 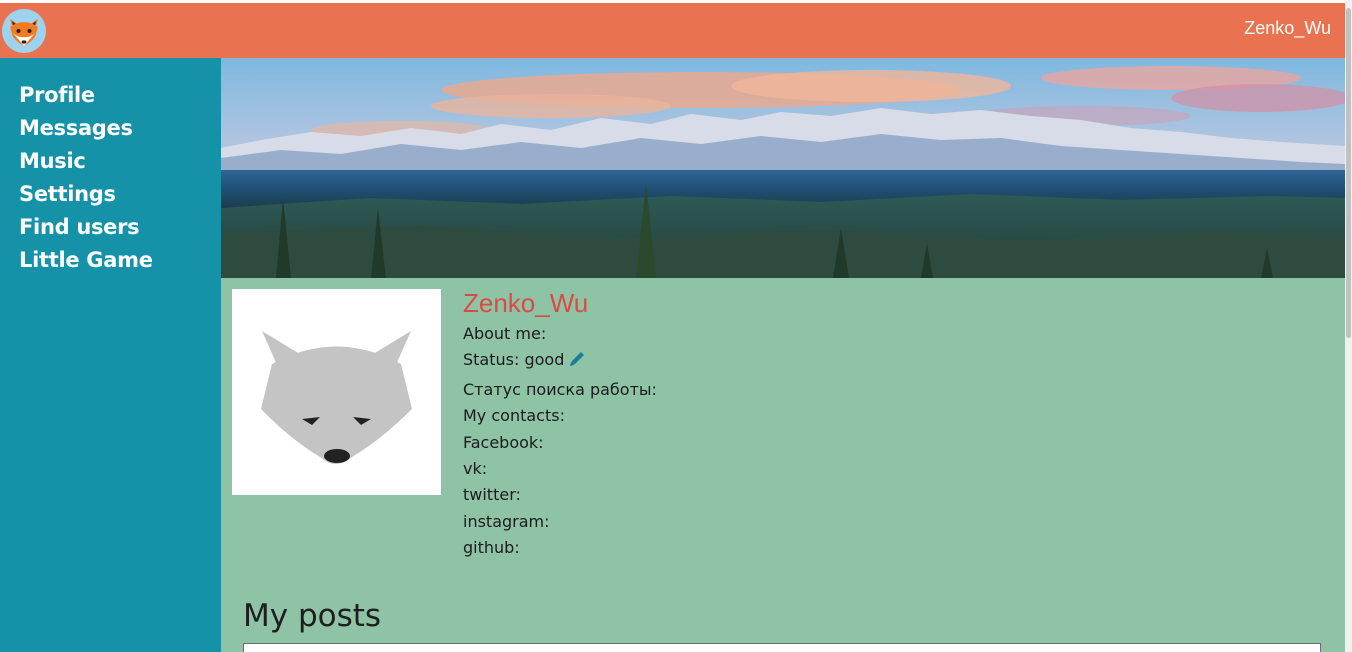 I want to click on sidebar-item-little-game: Little Game, so click(x=120, y=264).